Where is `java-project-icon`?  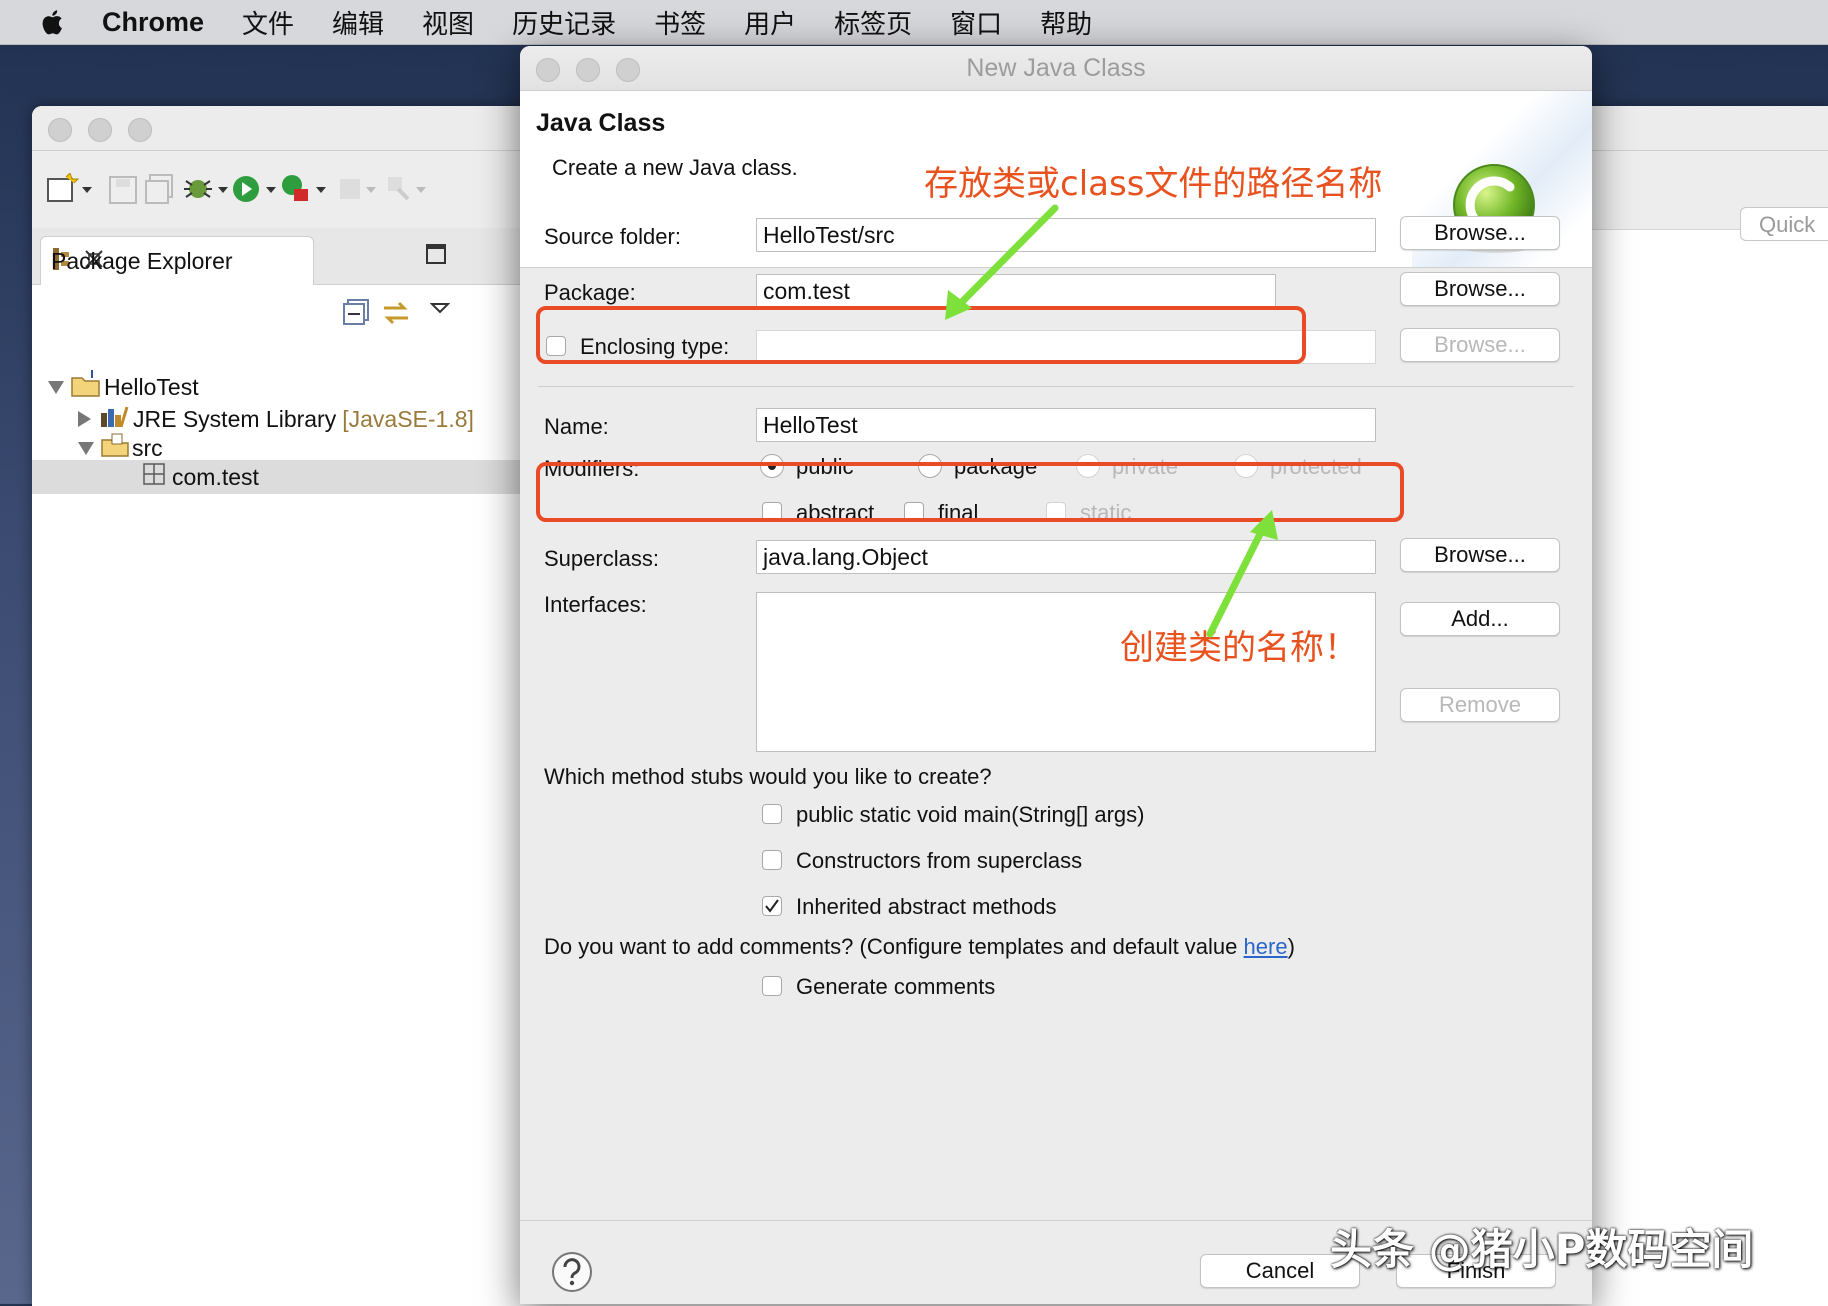
java-project-icon is located at coordinates (86, 387).